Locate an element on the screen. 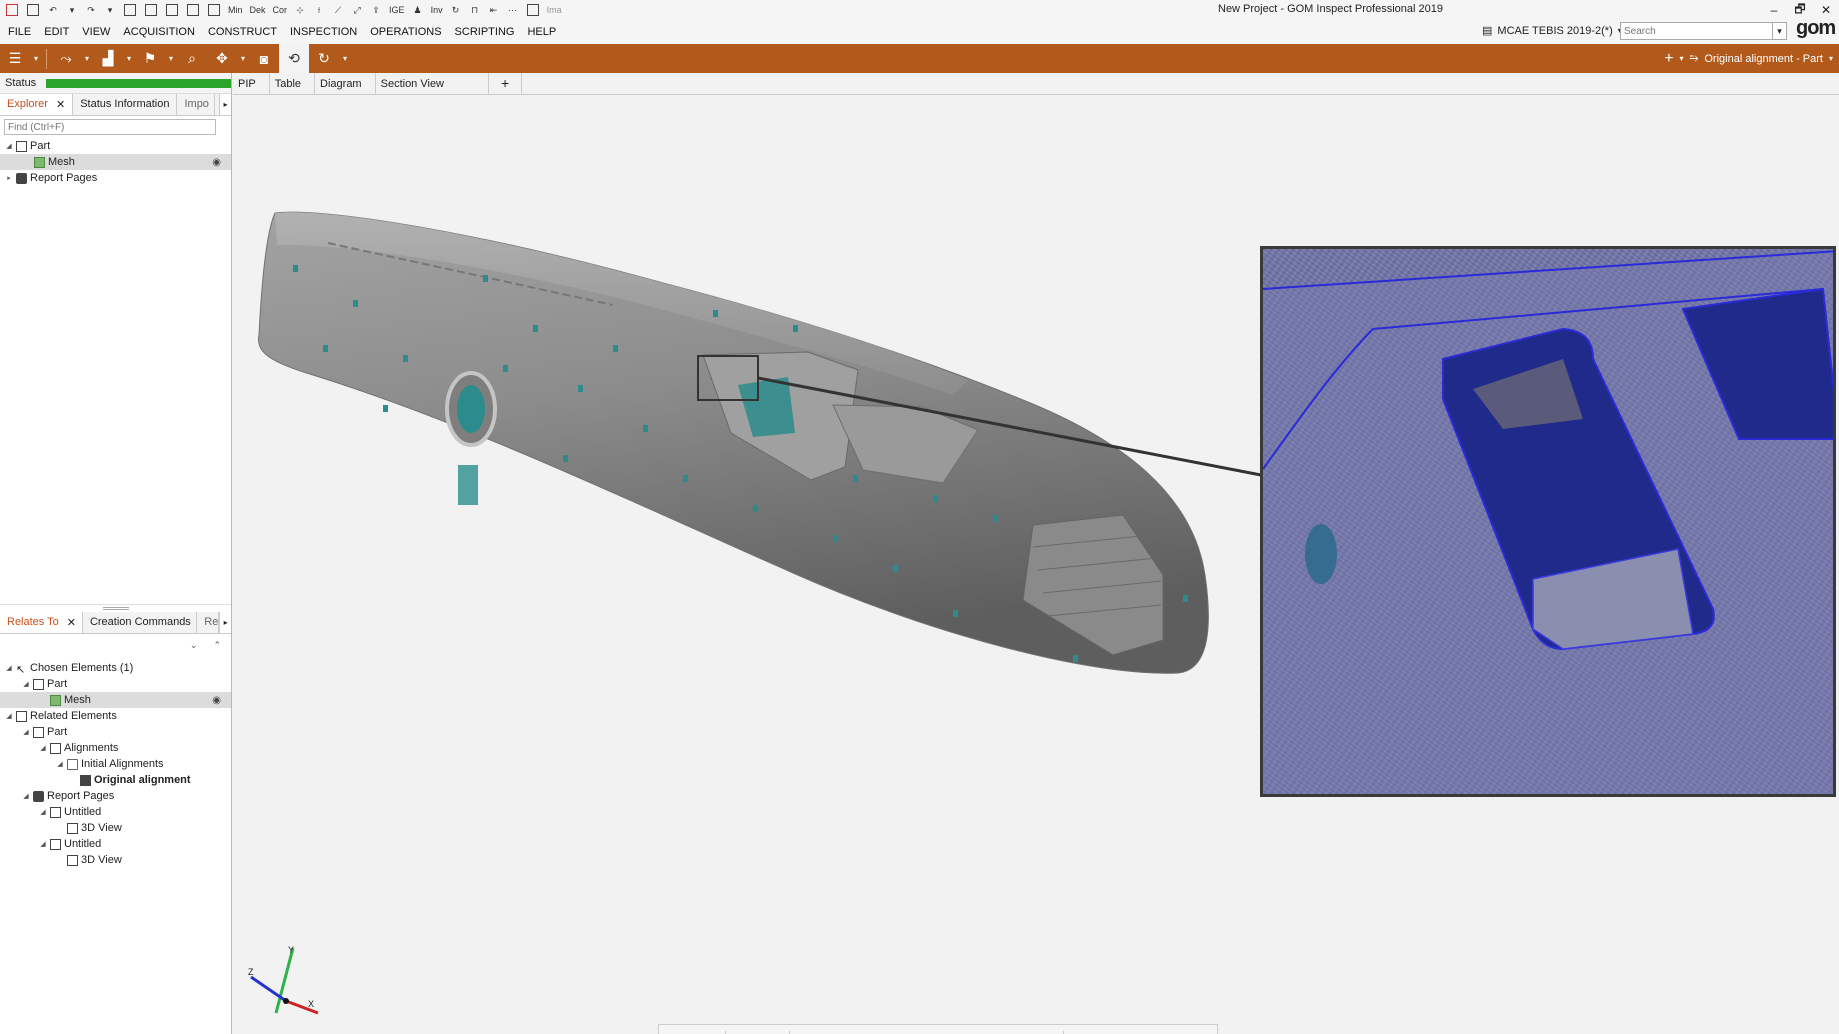 This screenshot has height=1034, width=1839. tab-diagram: Diagram is located at coordinates (345, 83).